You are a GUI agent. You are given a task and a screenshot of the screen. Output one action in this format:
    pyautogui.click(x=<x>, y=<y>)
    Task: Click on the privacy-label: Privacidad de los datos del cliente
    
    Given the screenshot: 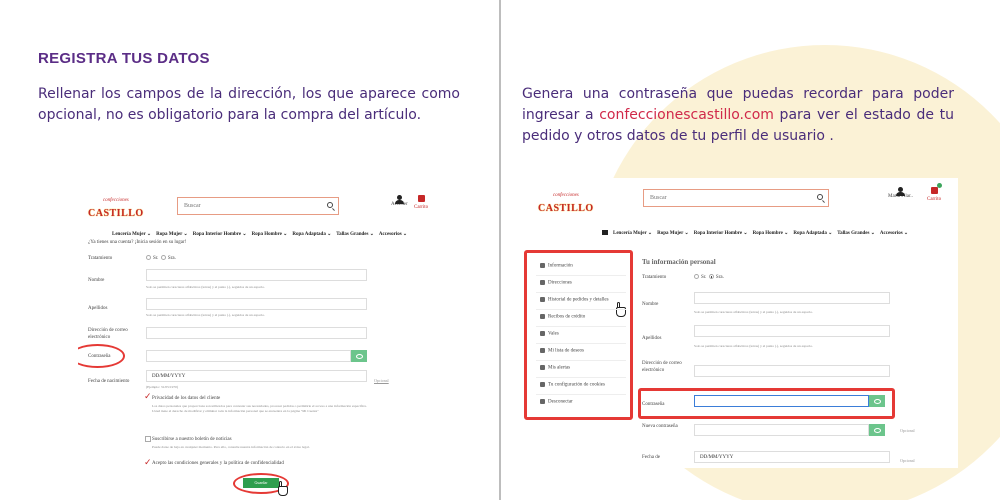 What is the action you would take?
    pyautogui.click(x=186, y=398)
    